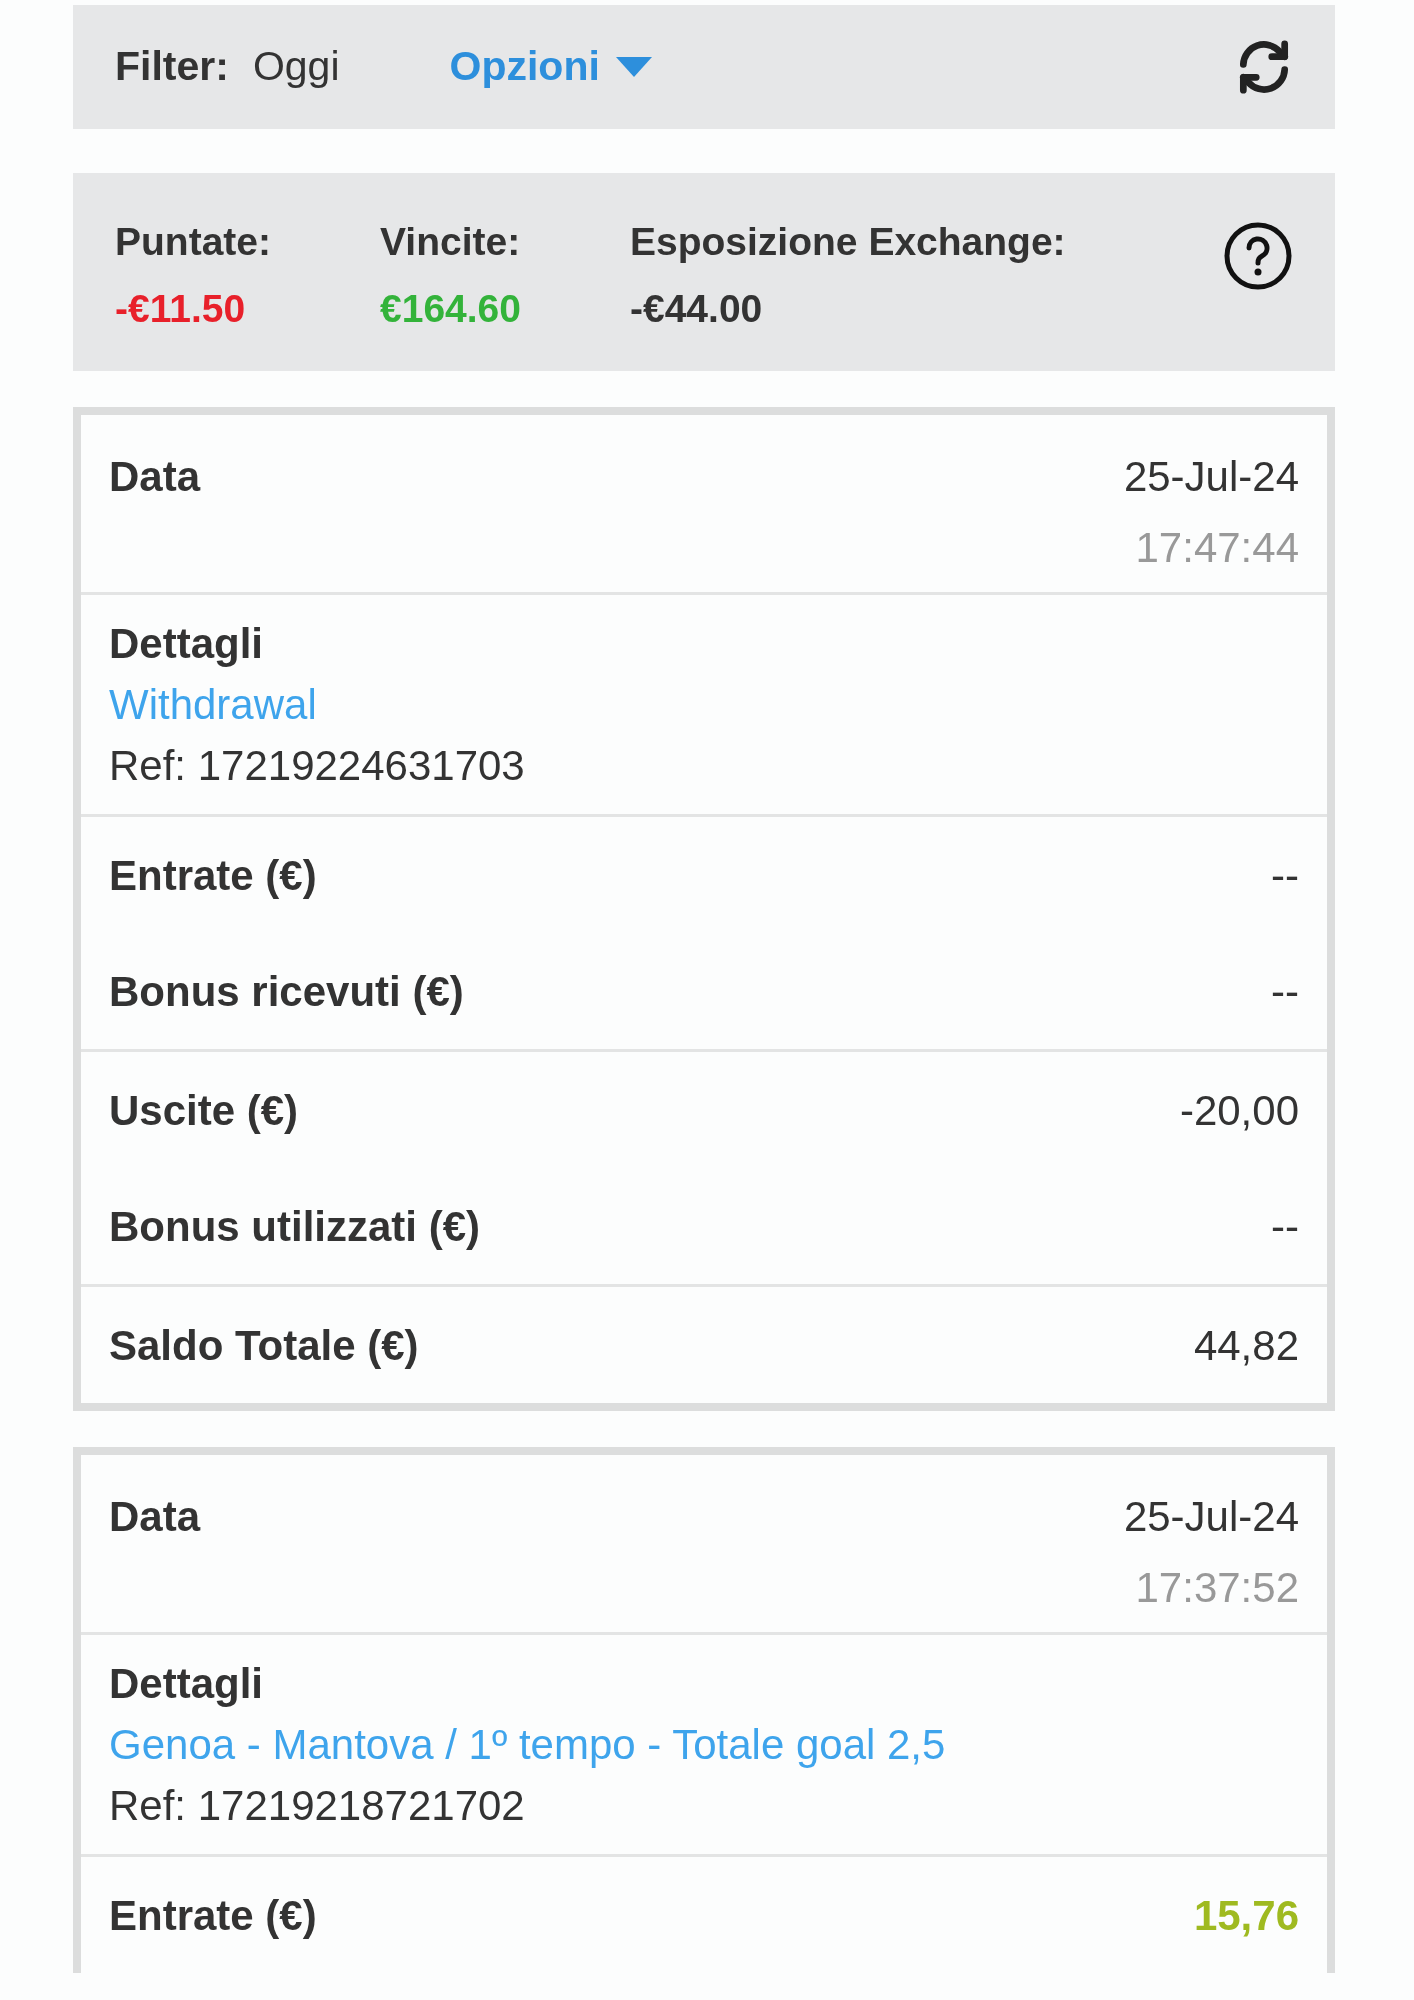 The height and width of the screenshot is (2000, 1414). What do you see at coordinates (451, 242) in the screenshot?
I see `summary-label: Vincite:` at bounding box center [451, 242].